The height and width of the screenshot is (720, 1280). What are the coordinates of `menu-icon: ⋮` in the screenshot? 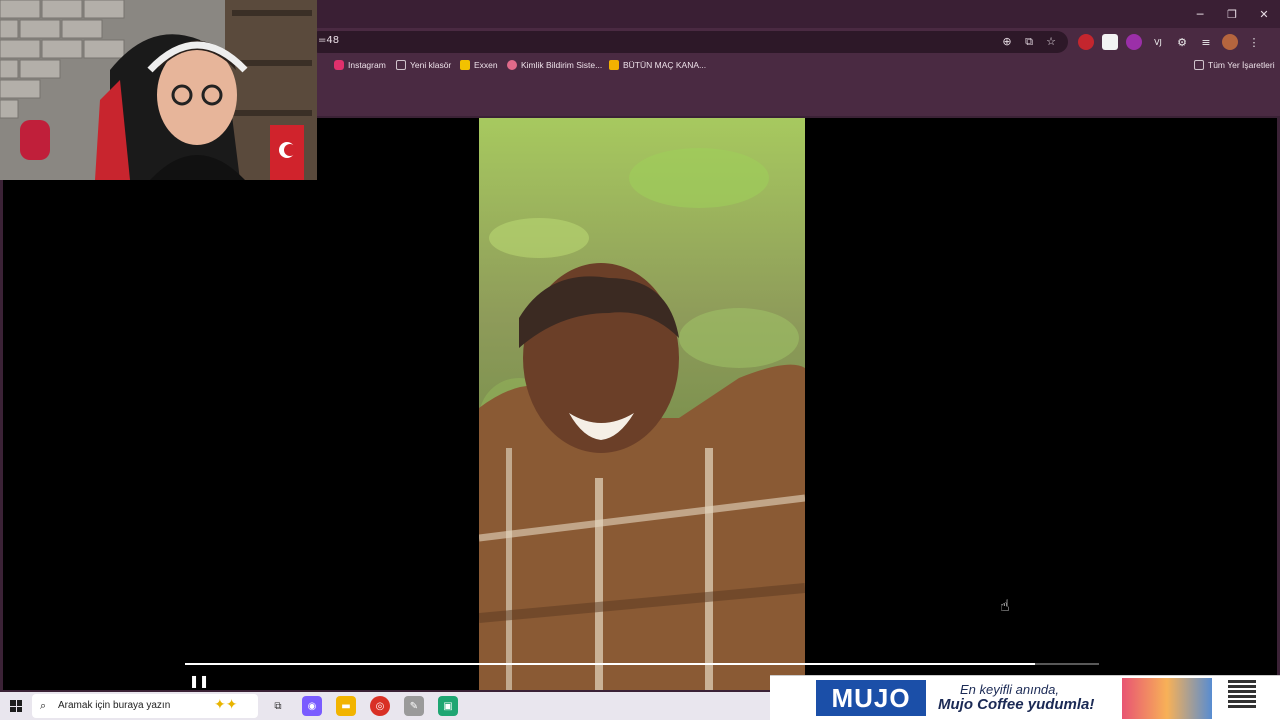 It's located at (1254, 42).